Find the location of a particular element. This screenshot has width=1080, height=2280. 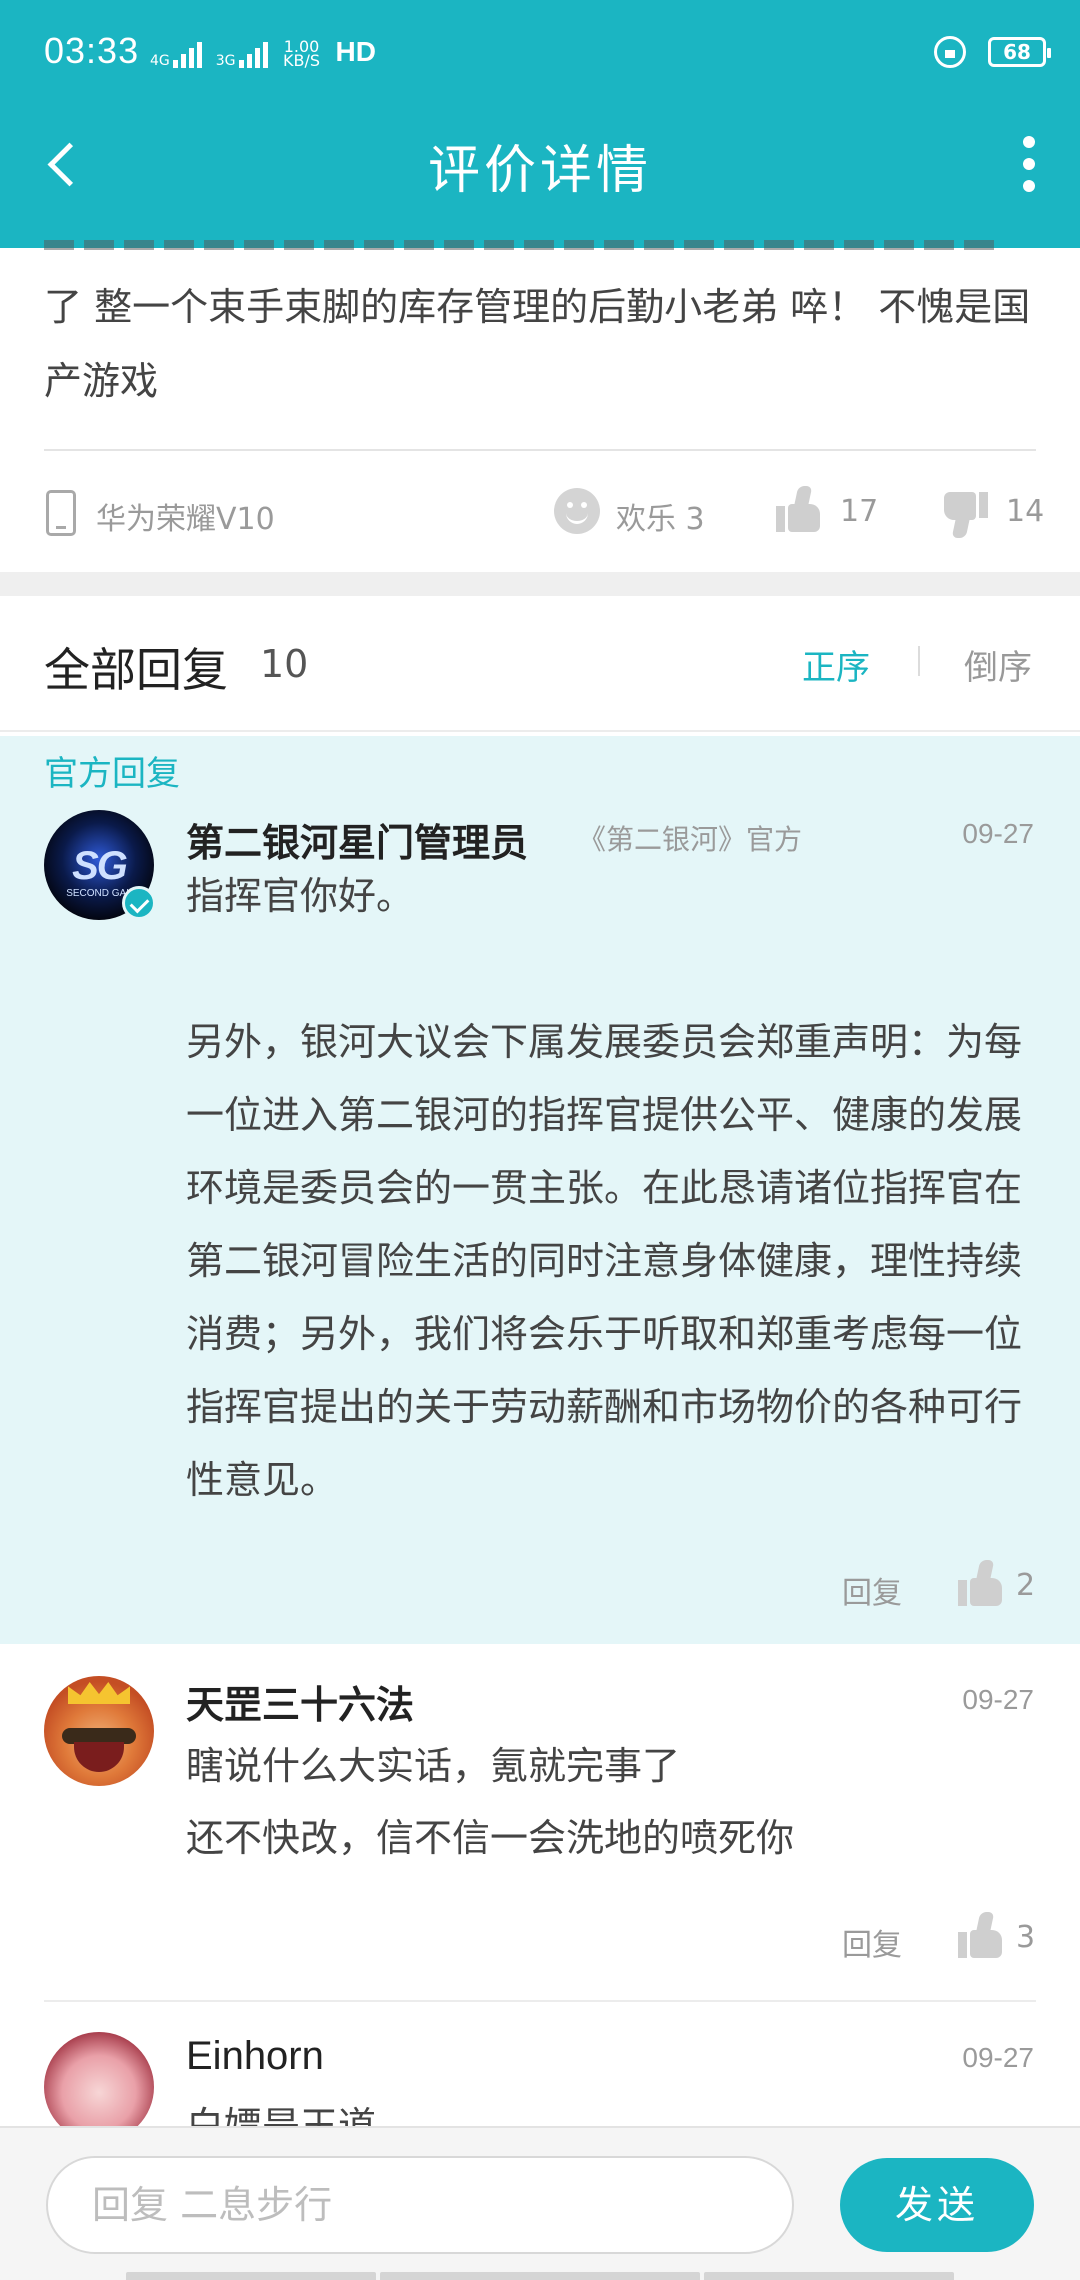

device-name: 华为荣耀V10 is located at coordinates (185, 519).